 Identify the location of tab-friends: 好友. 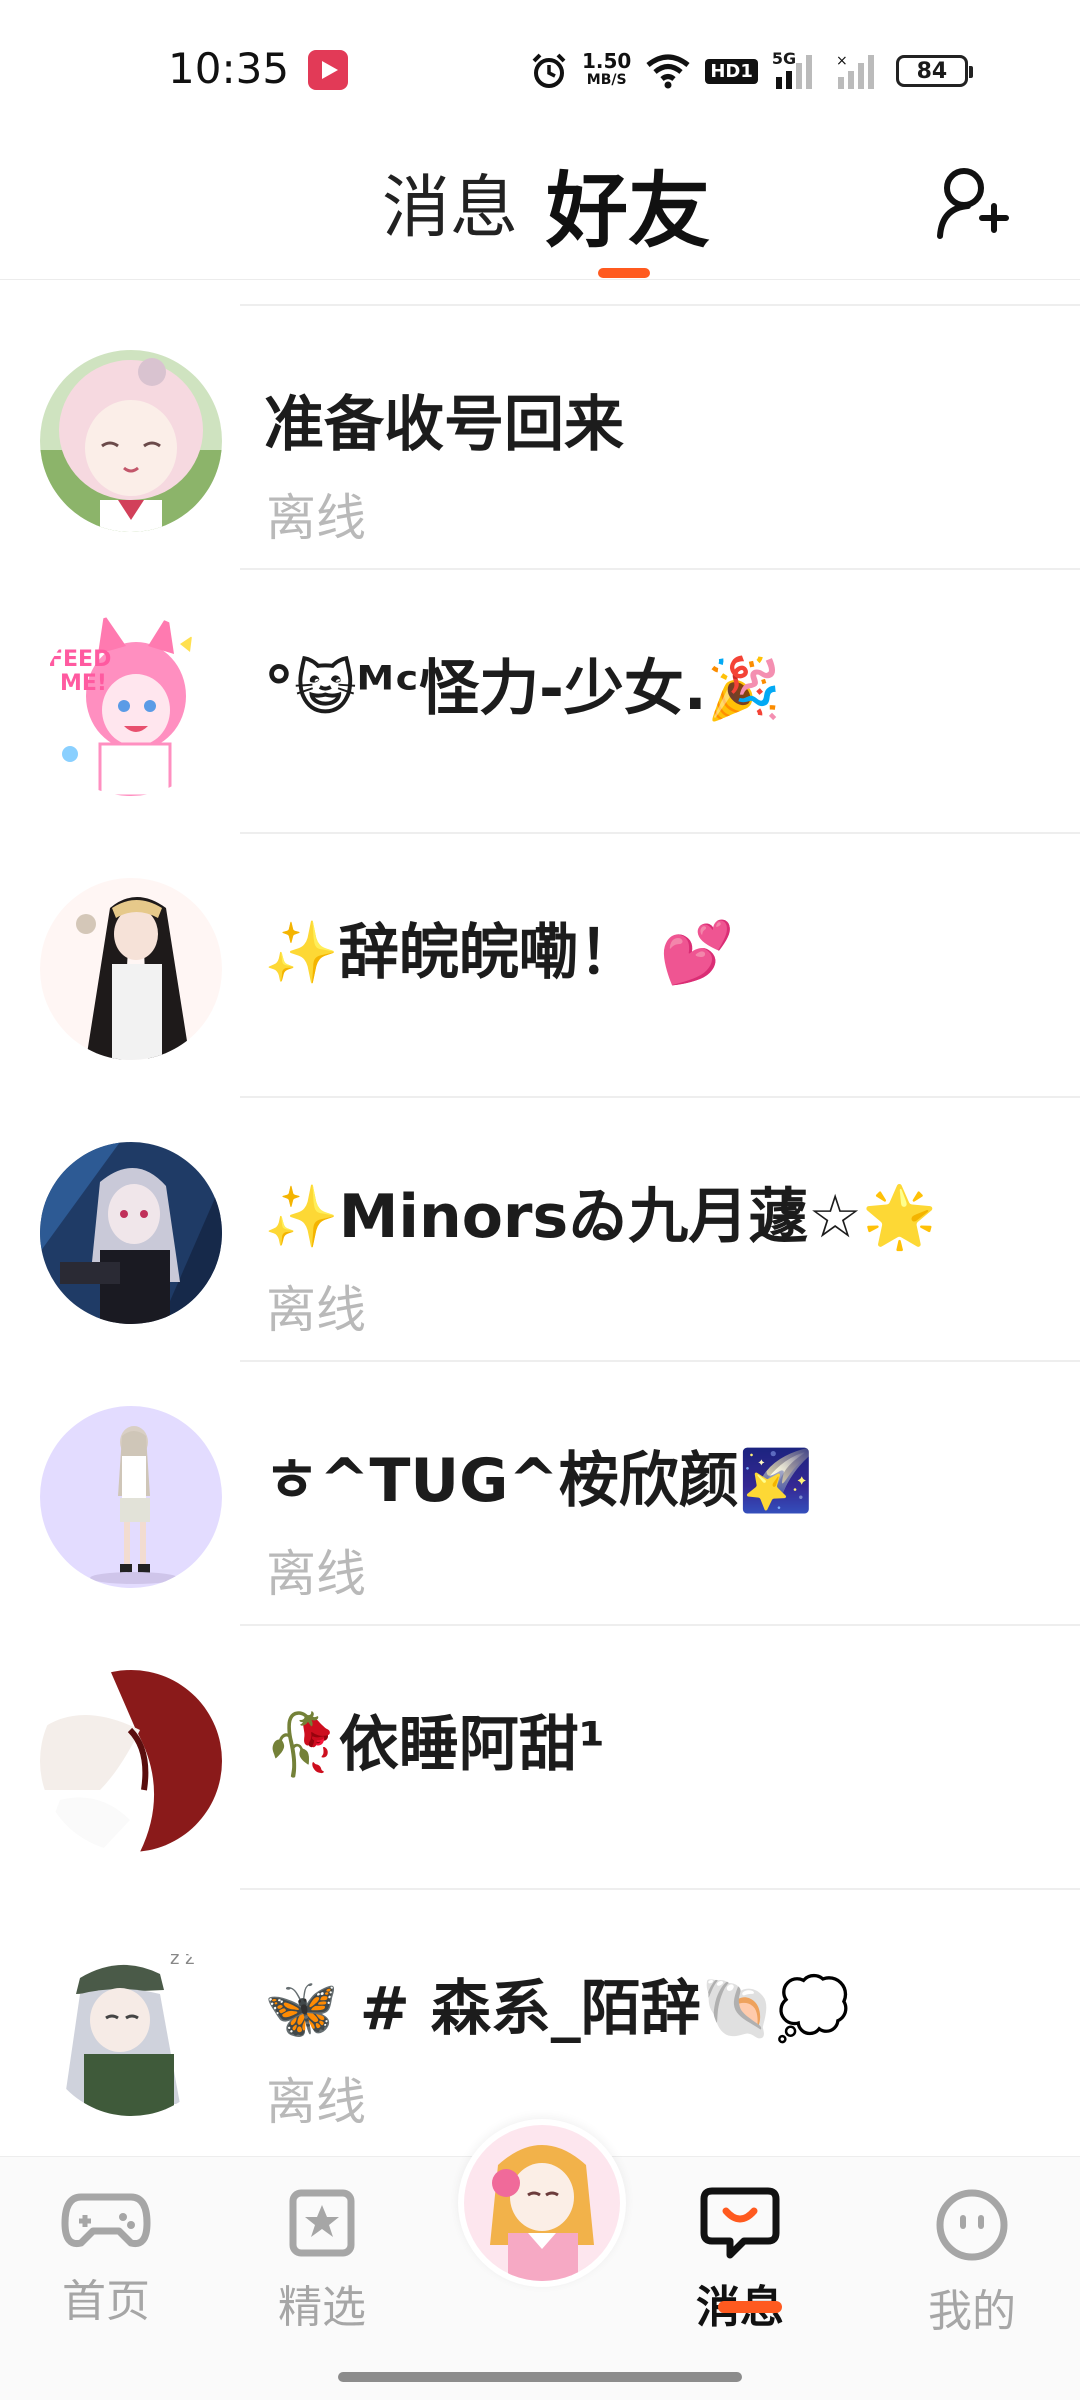
(628, 203).